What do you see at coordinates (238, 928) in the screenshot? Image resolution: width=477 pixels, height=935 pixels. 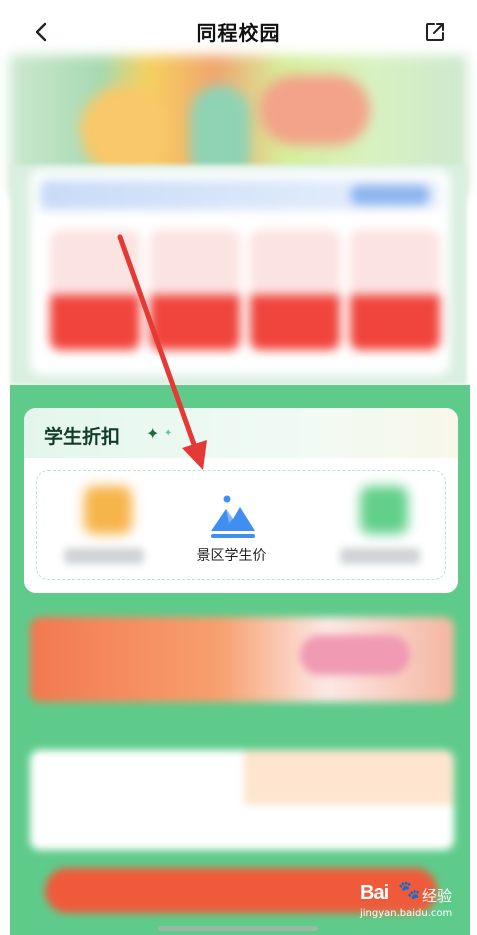 I see `home-indicator` at bounding box center [238, 928].